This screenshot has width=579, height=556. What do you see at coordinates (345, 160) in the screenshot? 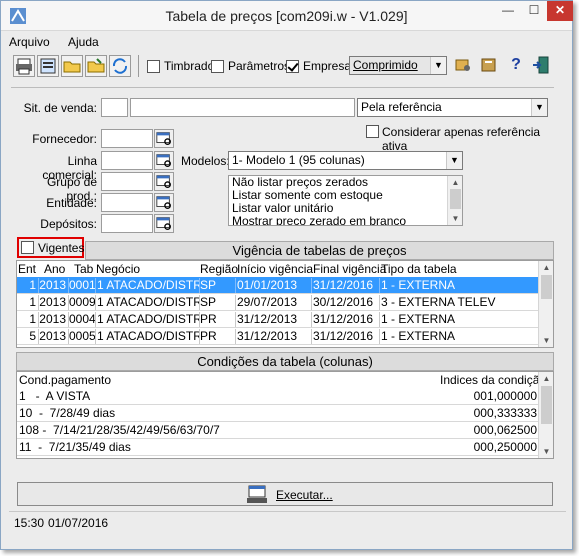
I see `modelo-select: 1- Modelo 1 (95 colunas) ▼` at bounding box center [345, 160].